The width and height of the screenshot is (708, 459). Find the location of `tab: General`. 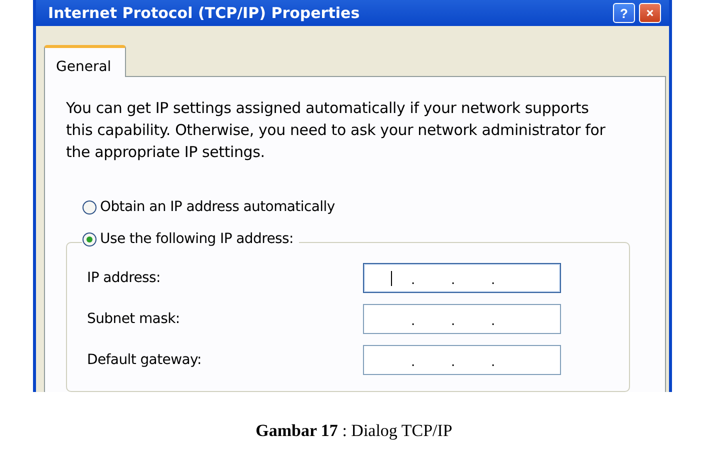

tab: General is located at coordinates (85, 61).